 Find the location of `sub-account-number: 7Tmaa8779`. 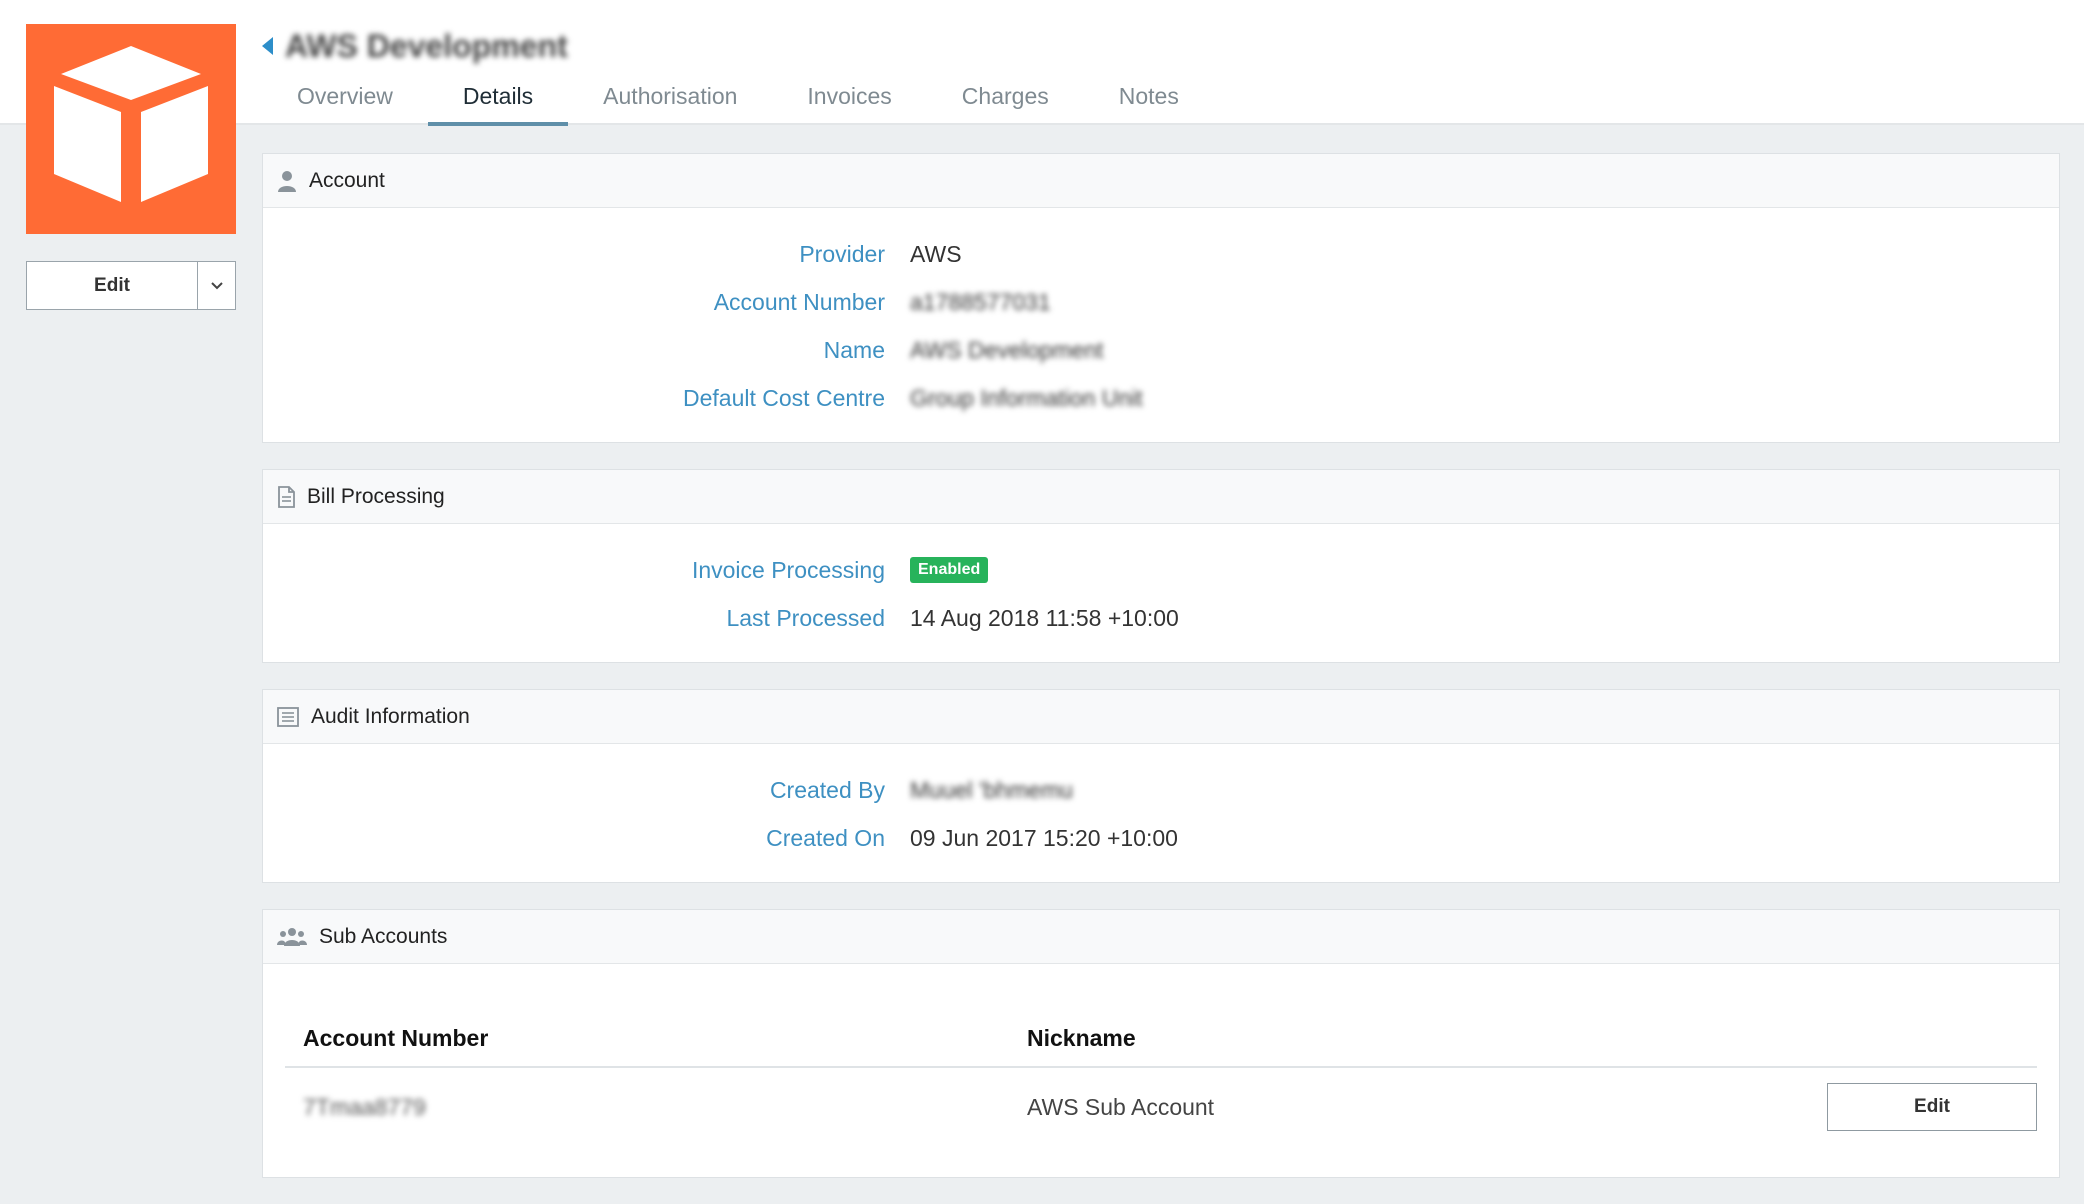

sub-account-number: 7Tmaa8779 is located at coordinates (364, 1106).